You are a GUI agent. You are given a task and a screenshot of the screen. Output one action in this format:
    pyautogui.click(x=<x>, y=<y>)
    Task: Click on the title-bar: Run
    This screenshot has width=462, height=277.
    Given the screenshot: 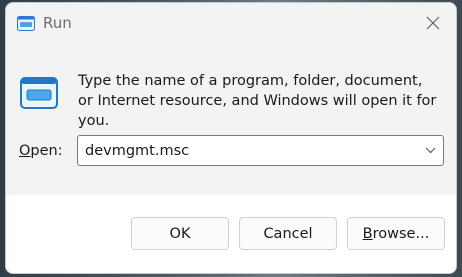 What is the action you would take?
    pyautogui.click(x=231, y=23)
    